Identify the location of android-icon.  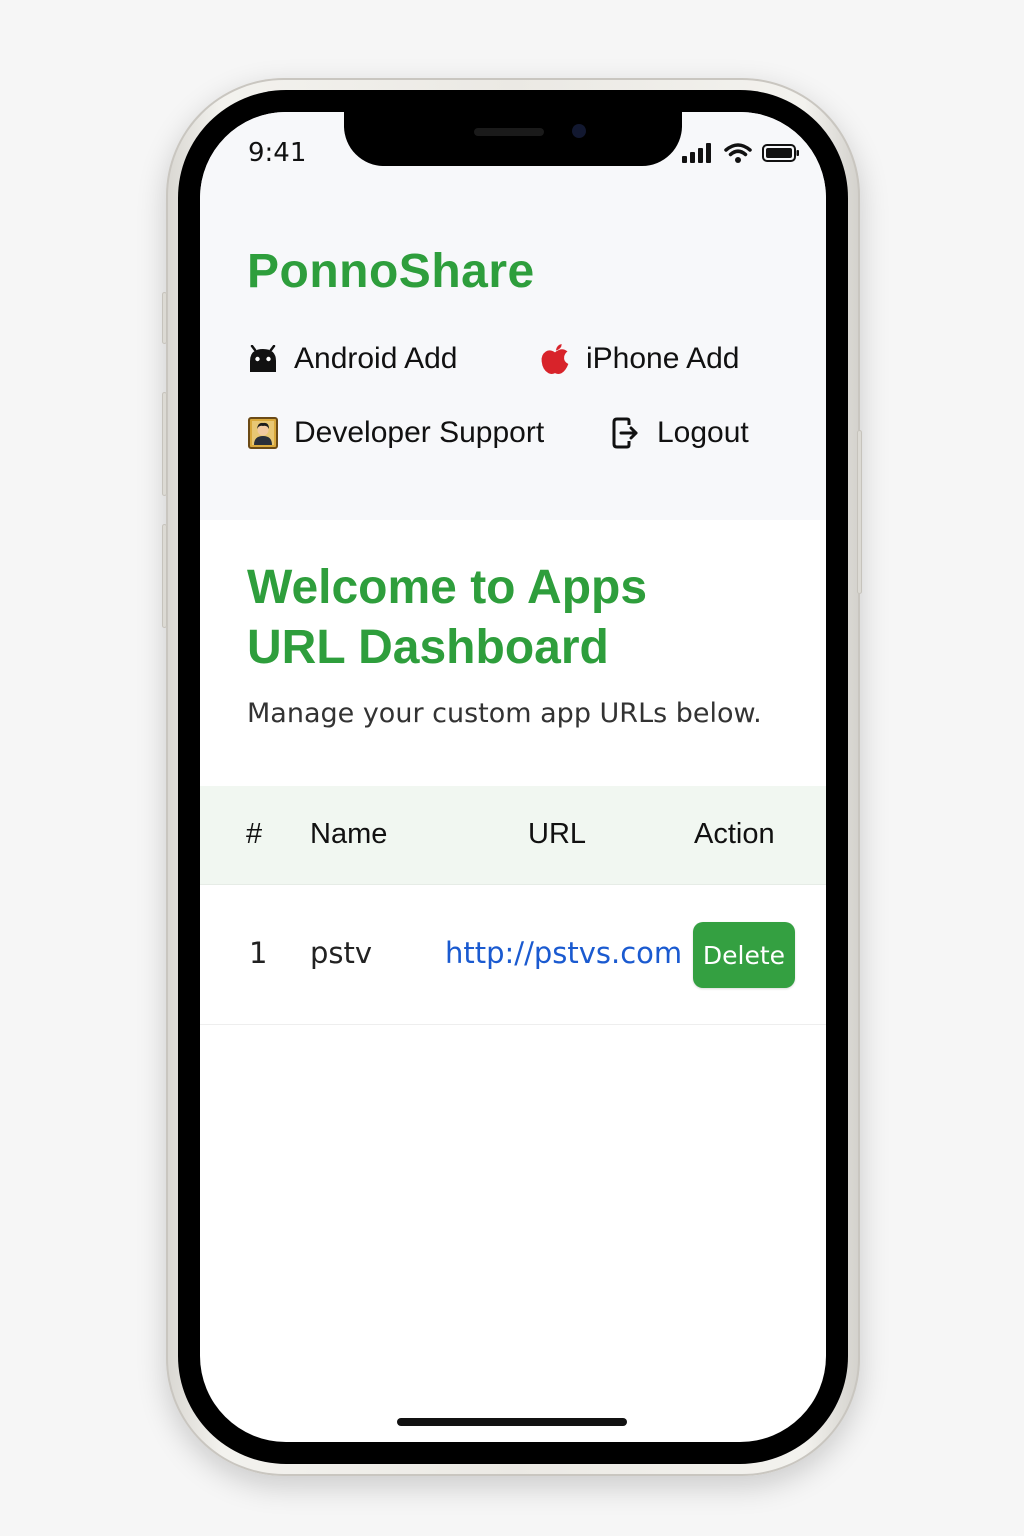
(263, 359).